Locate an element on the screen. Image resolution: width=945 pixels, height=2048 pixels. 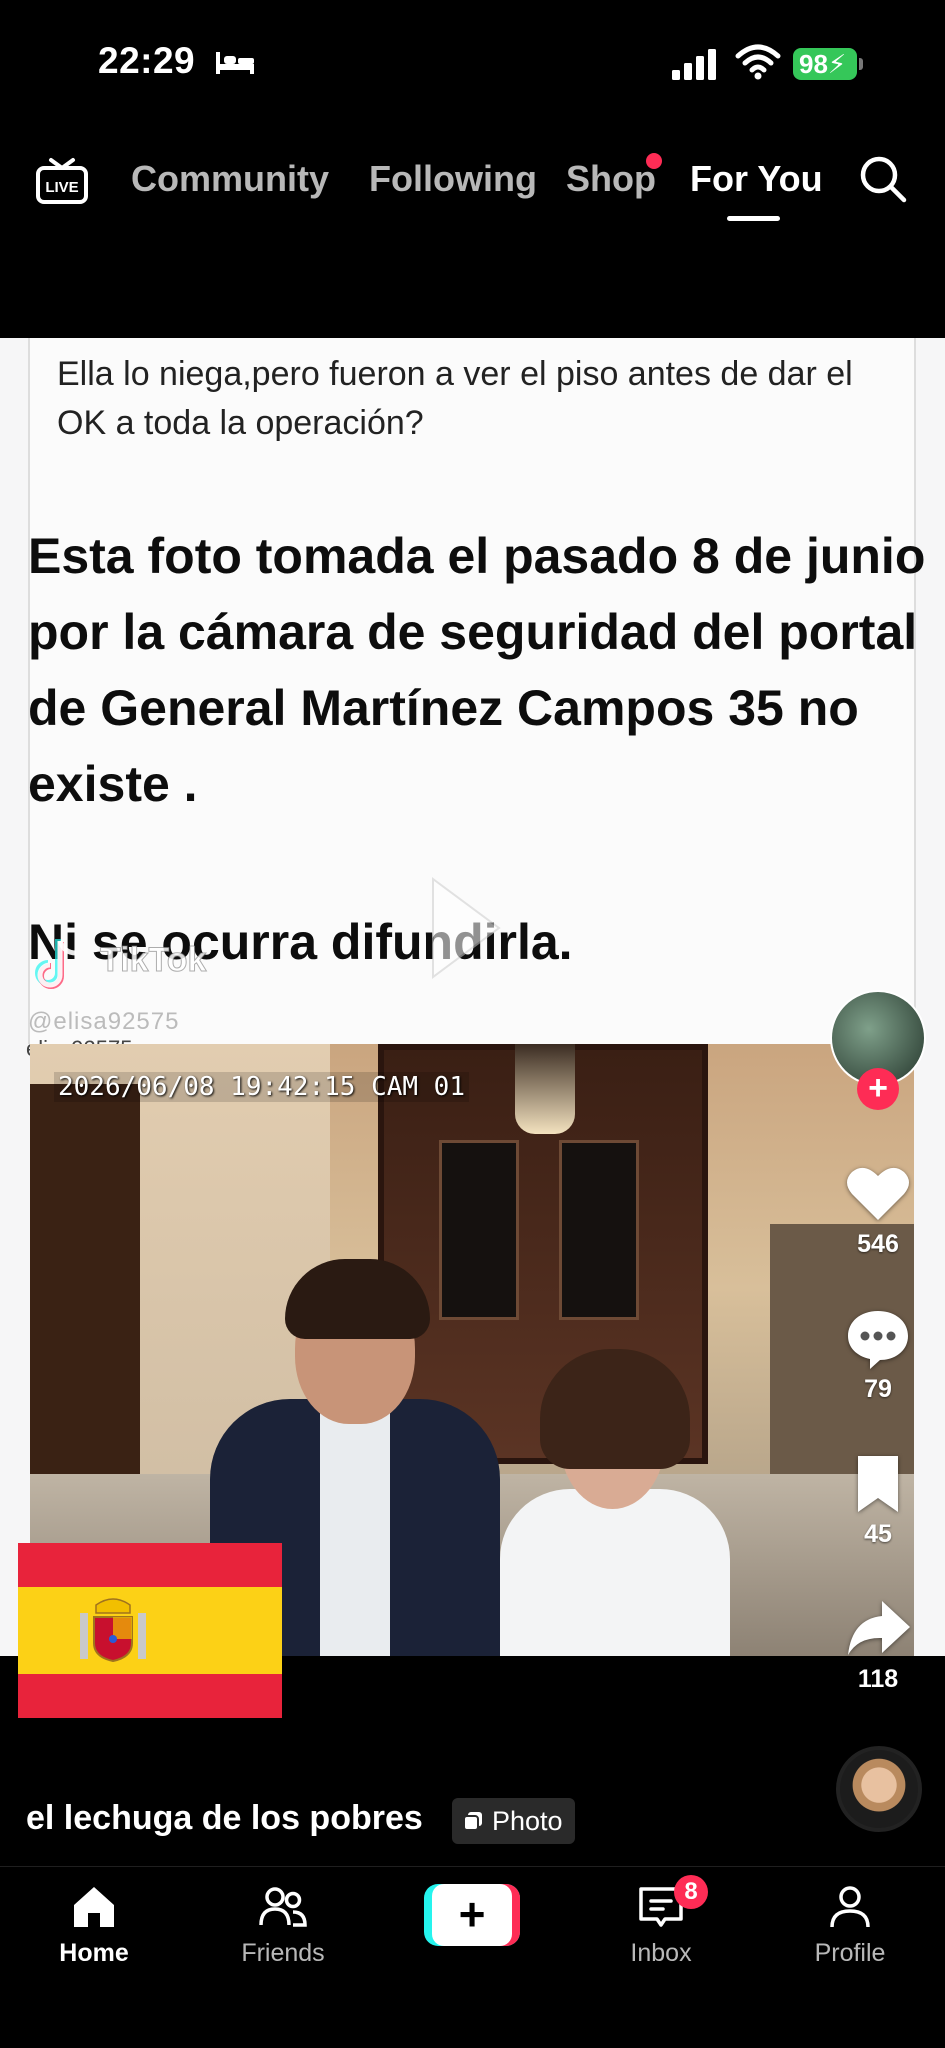
follow-button: + is located at coordinates (878, 1089).